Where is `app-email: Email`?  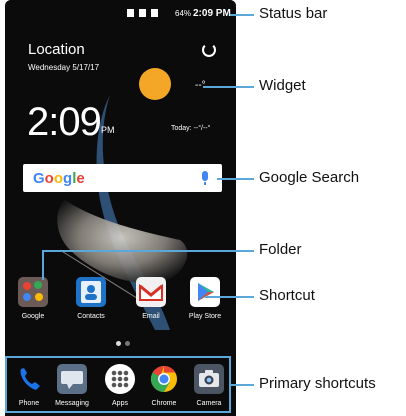 app-email: Email is located at coordinates (151, 298).